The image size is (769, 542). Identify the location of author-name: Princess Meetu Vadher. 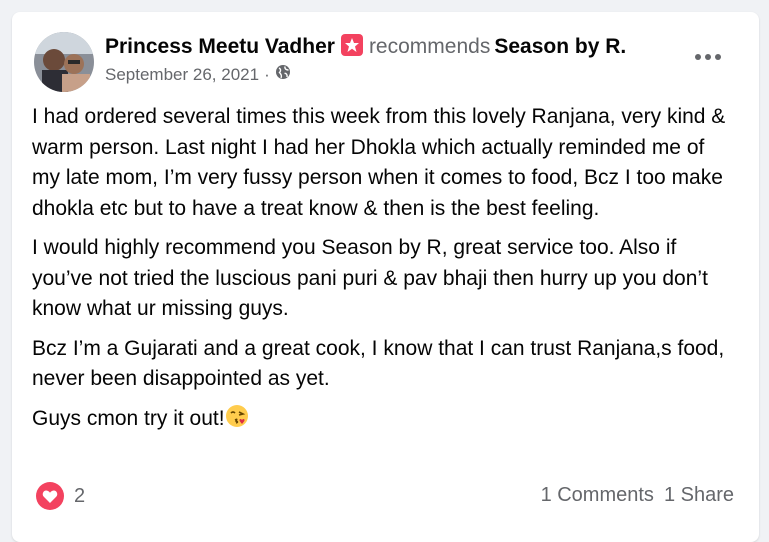
(220, 46).